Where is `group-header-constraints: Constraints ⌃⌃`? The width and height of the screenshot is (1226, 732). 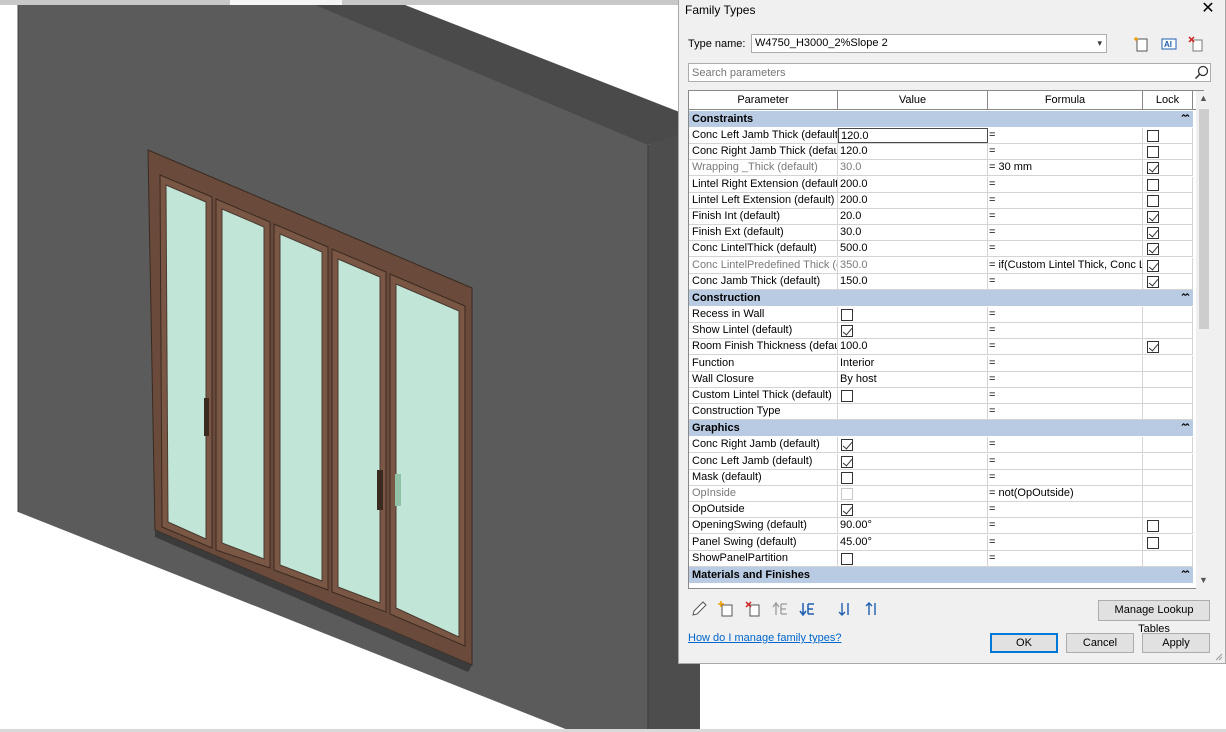 group-header-constraints: Constraints ⌃⌃ is located at coordinates (941, 119).